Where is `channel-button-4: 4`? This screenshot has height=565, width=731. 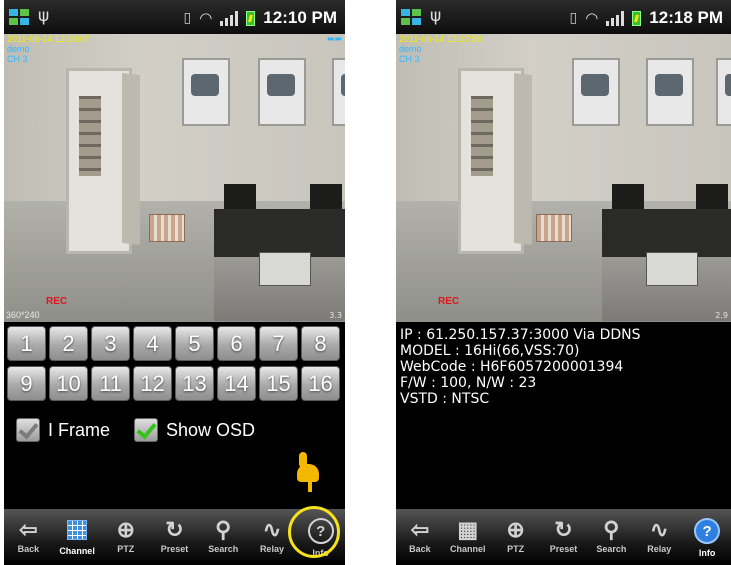
channel-button-4: 4 is located at coordinates (152, 343).